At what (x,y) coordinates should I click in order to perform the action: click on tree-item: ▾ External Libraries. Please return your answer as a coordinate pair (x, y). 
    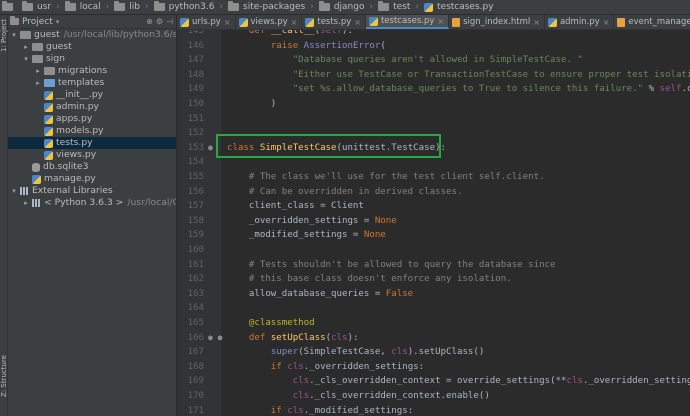
    Looking at the image, I should click on (60, 191).